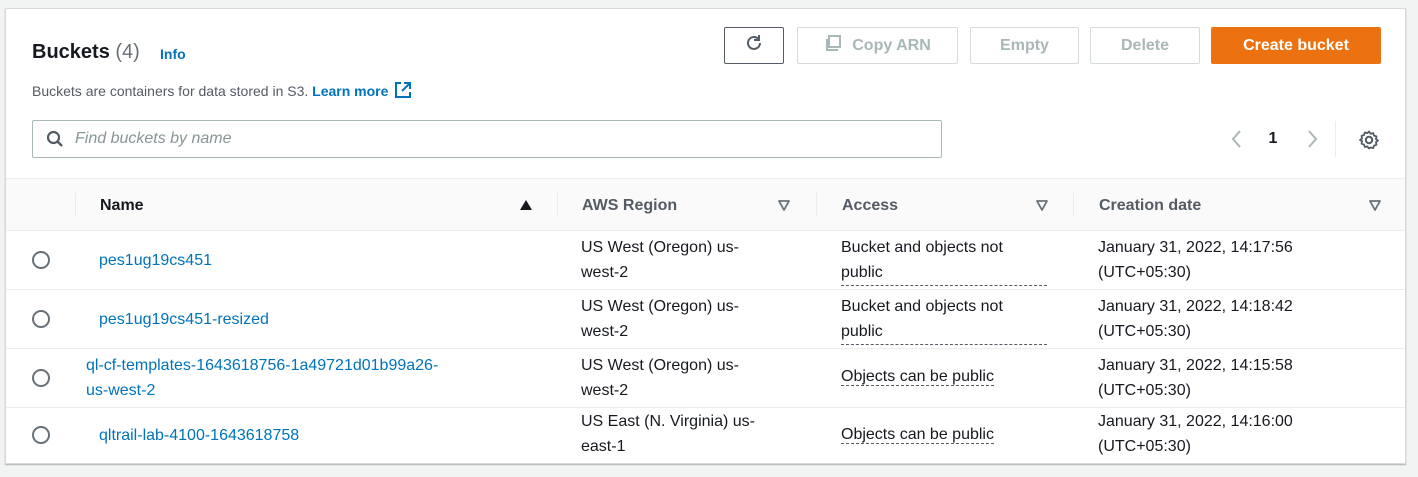 This screenshot has height=477, width=1418. Describe the element at coordinates (1145, 45) in the screenshot. I see `delete-button: Delete` at that location.